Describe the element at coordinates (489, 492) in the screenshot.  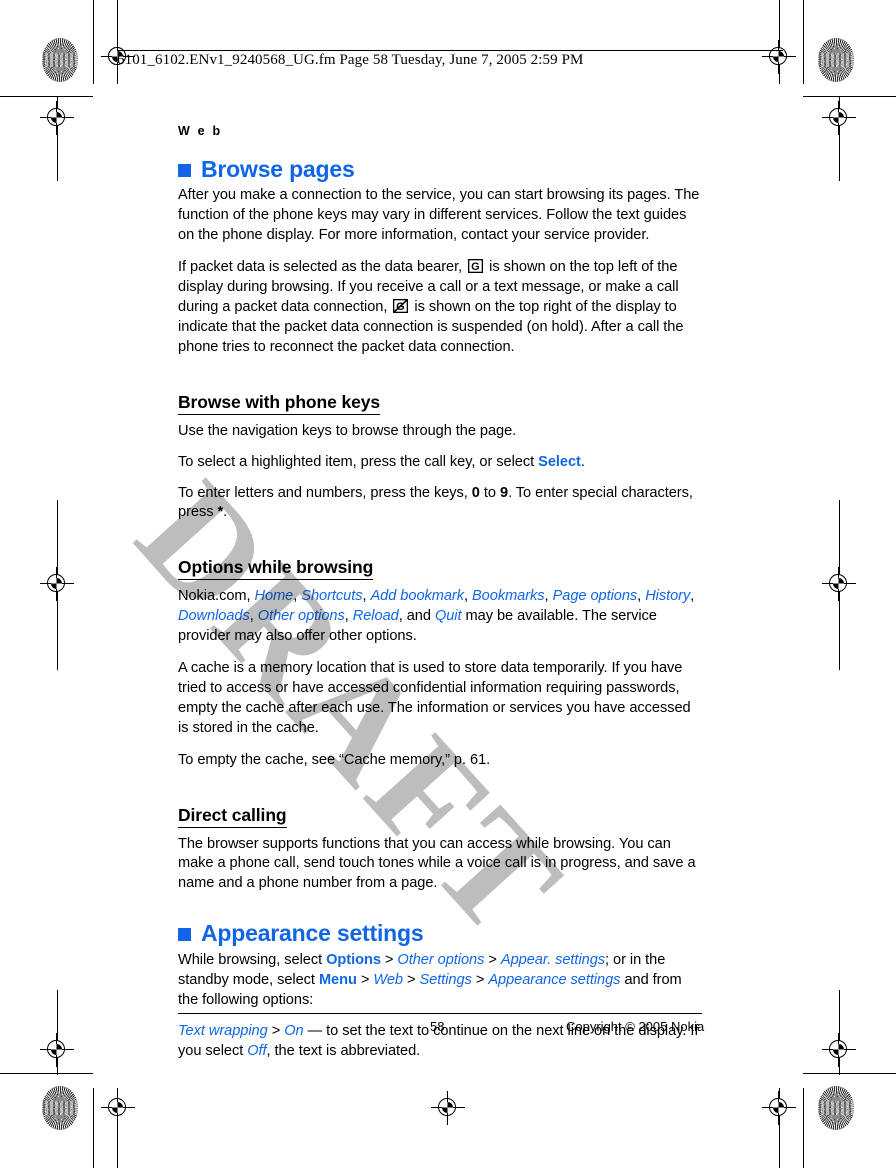
I see `letters-text-mid: to` at that location.